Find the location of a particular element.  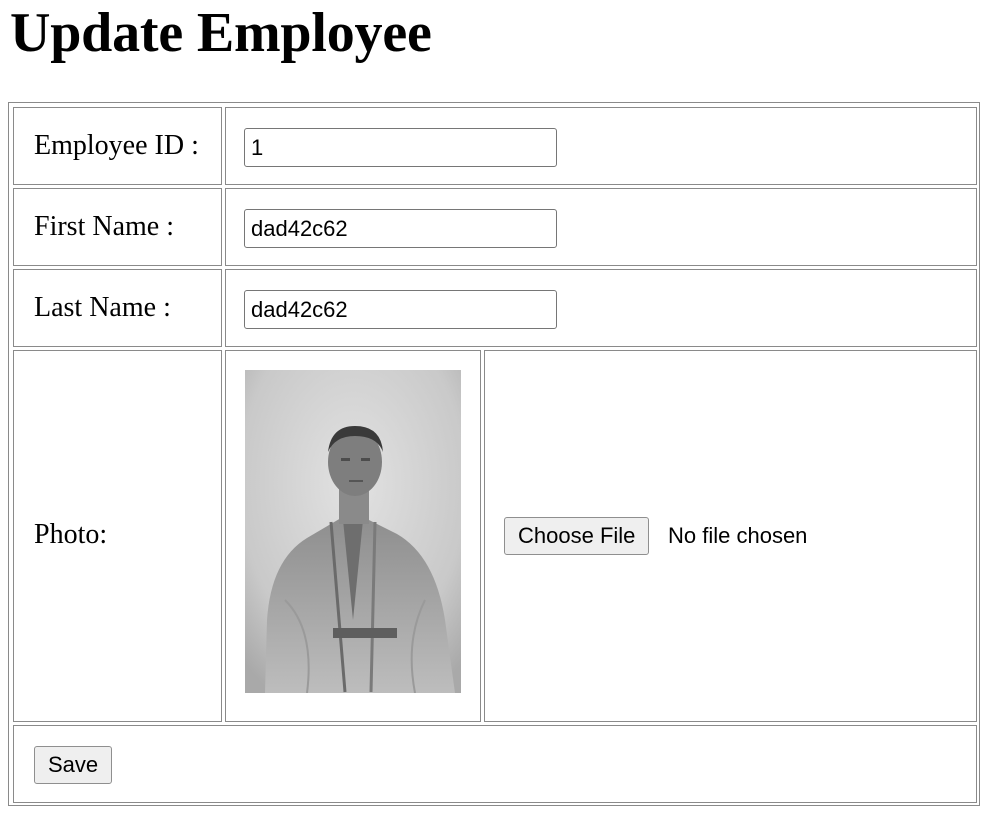

choose-file-button: Choose File is located at coordinates (577, 536).